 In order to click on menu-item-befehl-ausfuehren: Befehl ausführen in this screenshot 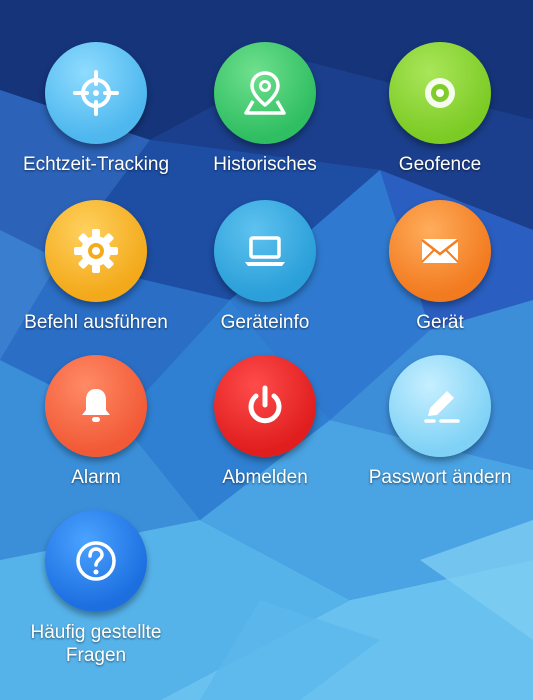, I will do `click(96, 267)`.